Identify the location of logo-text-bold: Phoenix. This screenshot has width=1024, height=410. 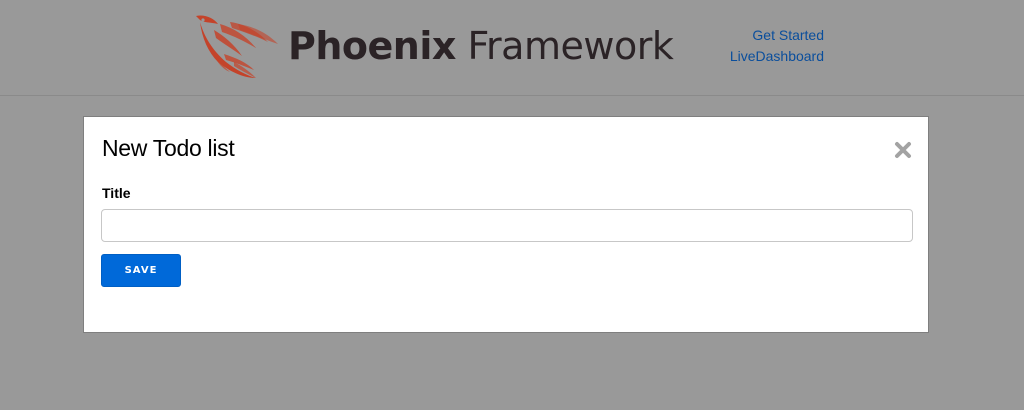
(372, 46).